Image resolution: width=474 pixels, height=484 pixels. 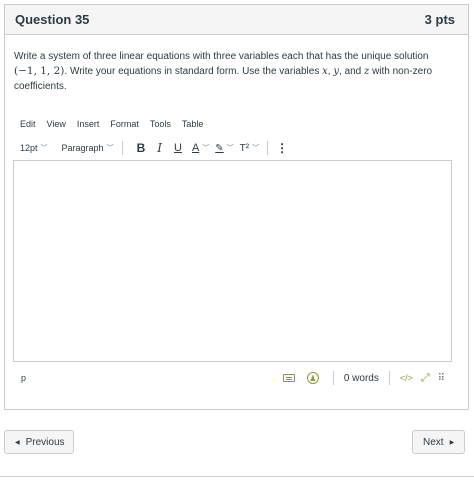 What do you see at coordinates (28, 124) in the screenshot?
I see `menu-edit: Edit` at bounding box center [28, 124].